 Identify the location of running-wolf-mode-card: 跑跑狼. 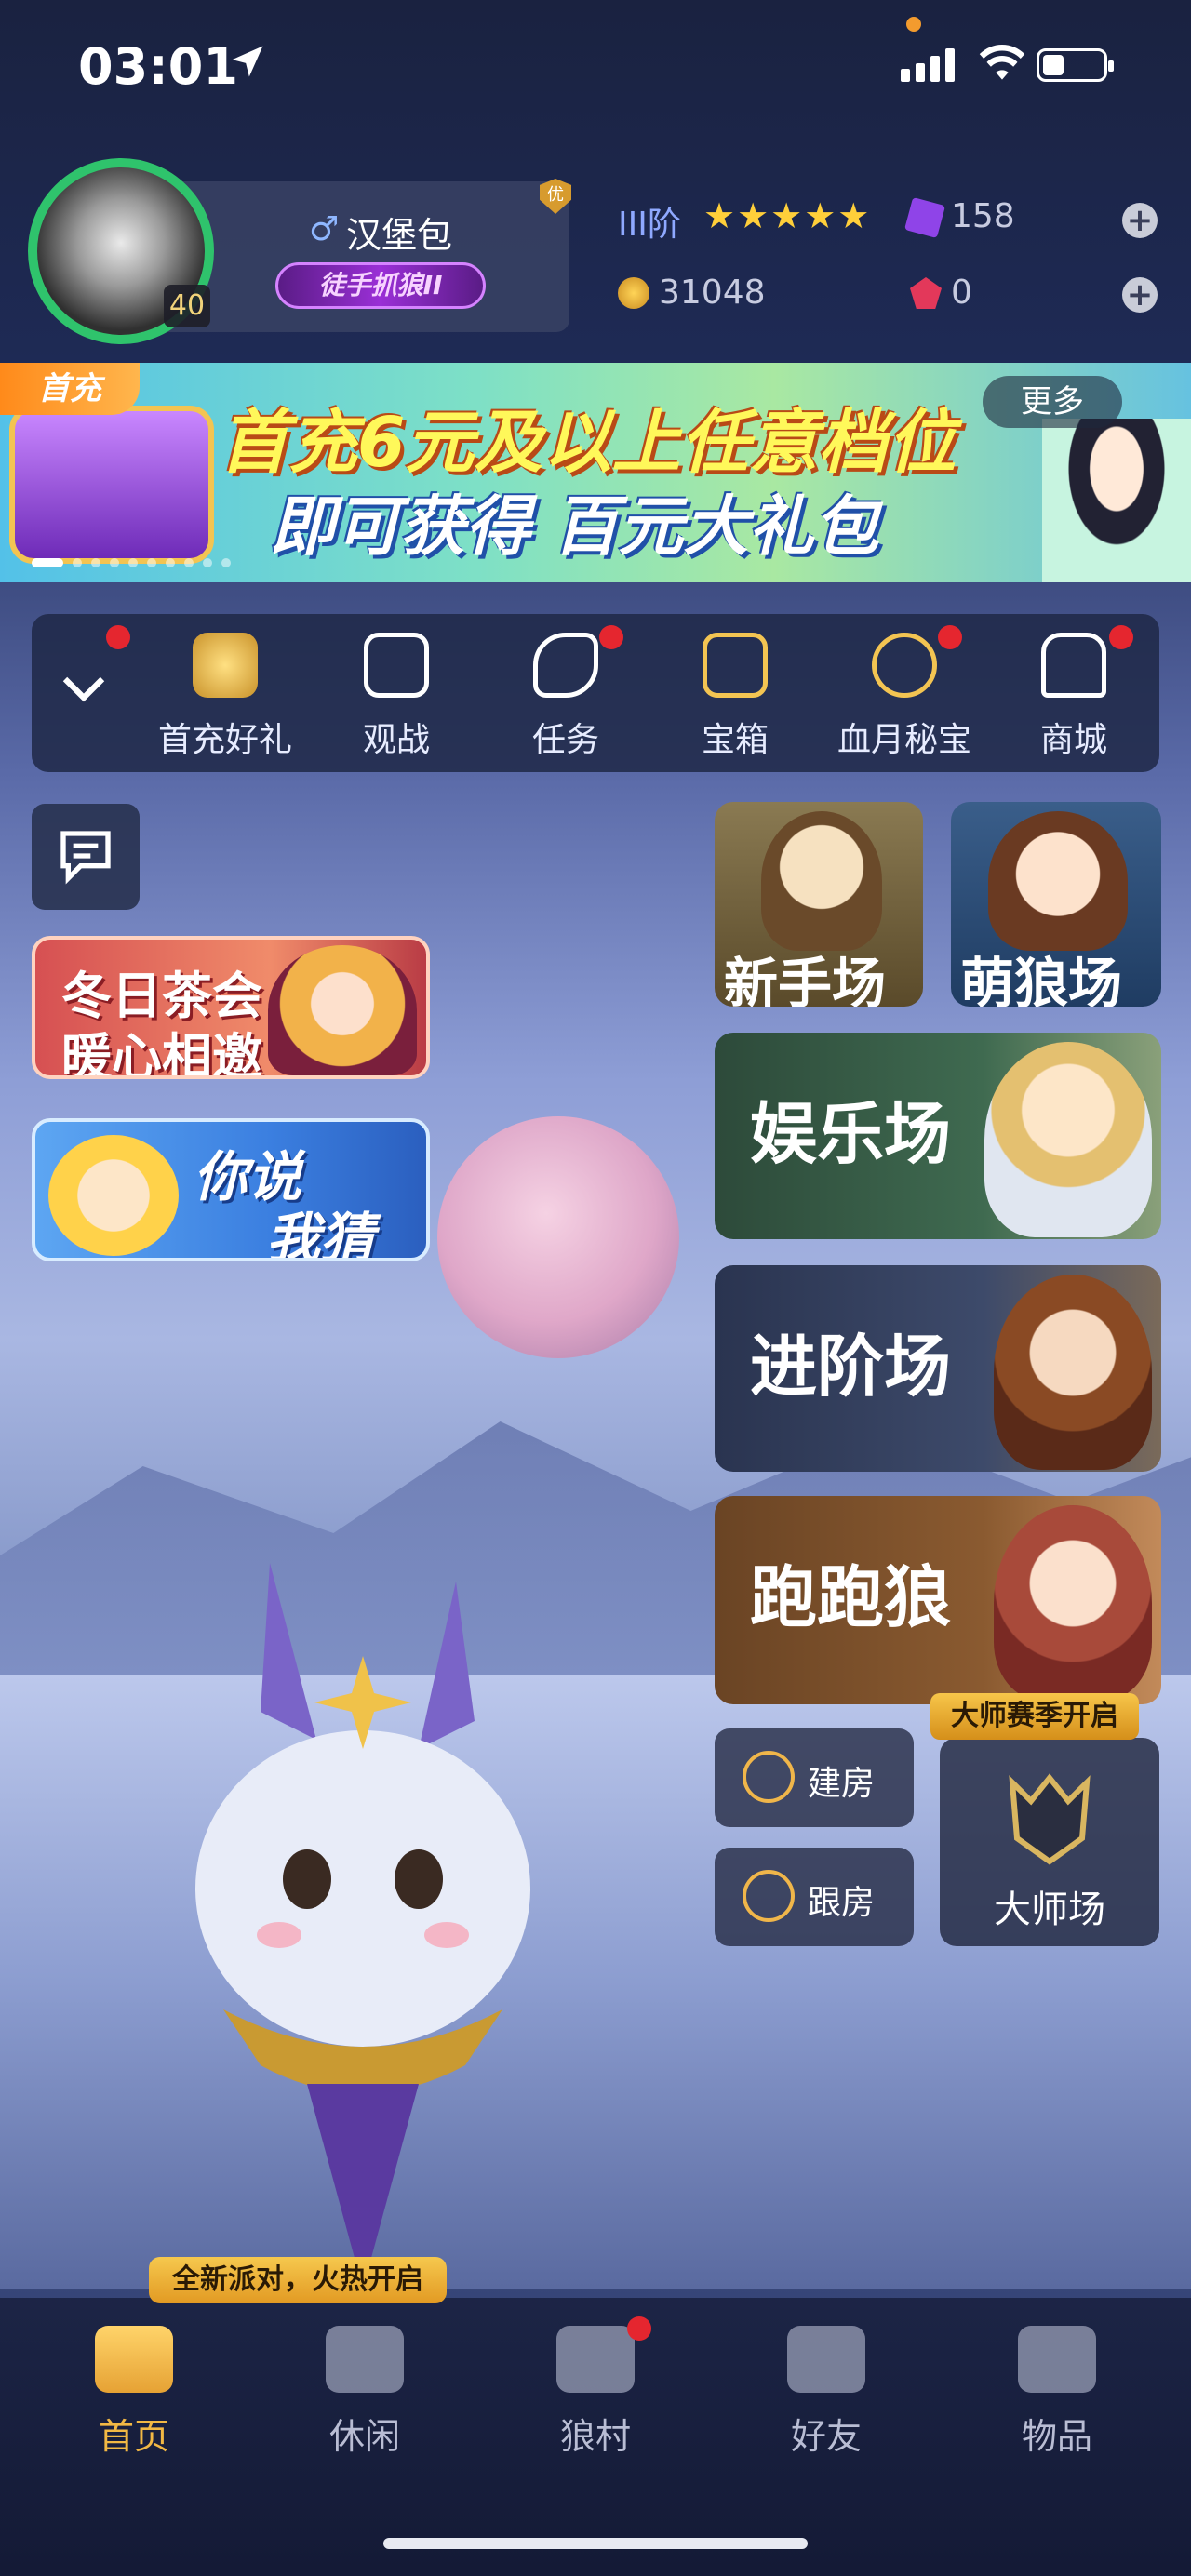
(938, 1600).